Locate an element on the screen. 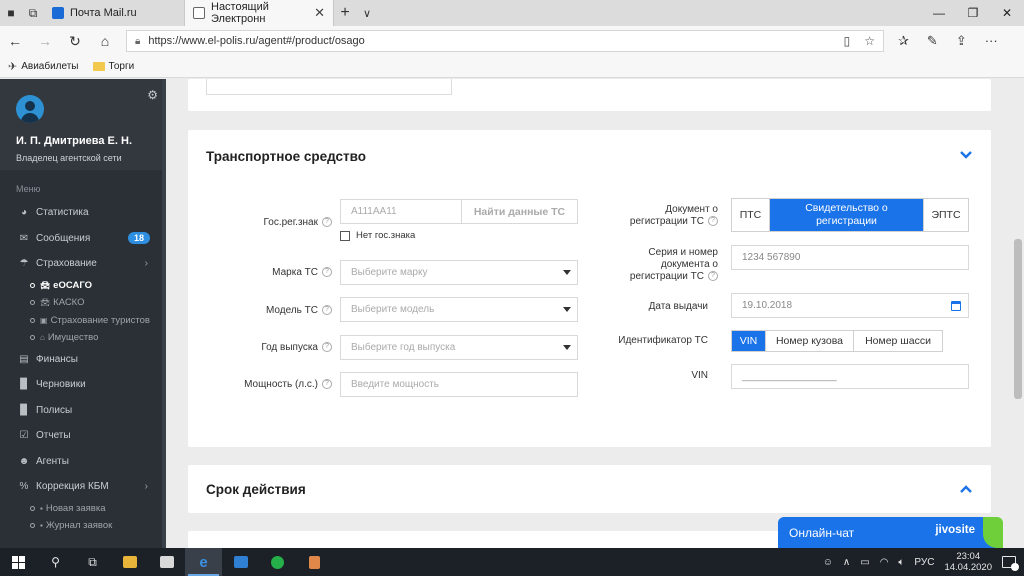 This screenshot has width=1024, height=576. tab-actions-icon: ■ is located at coordinates (11, 13).